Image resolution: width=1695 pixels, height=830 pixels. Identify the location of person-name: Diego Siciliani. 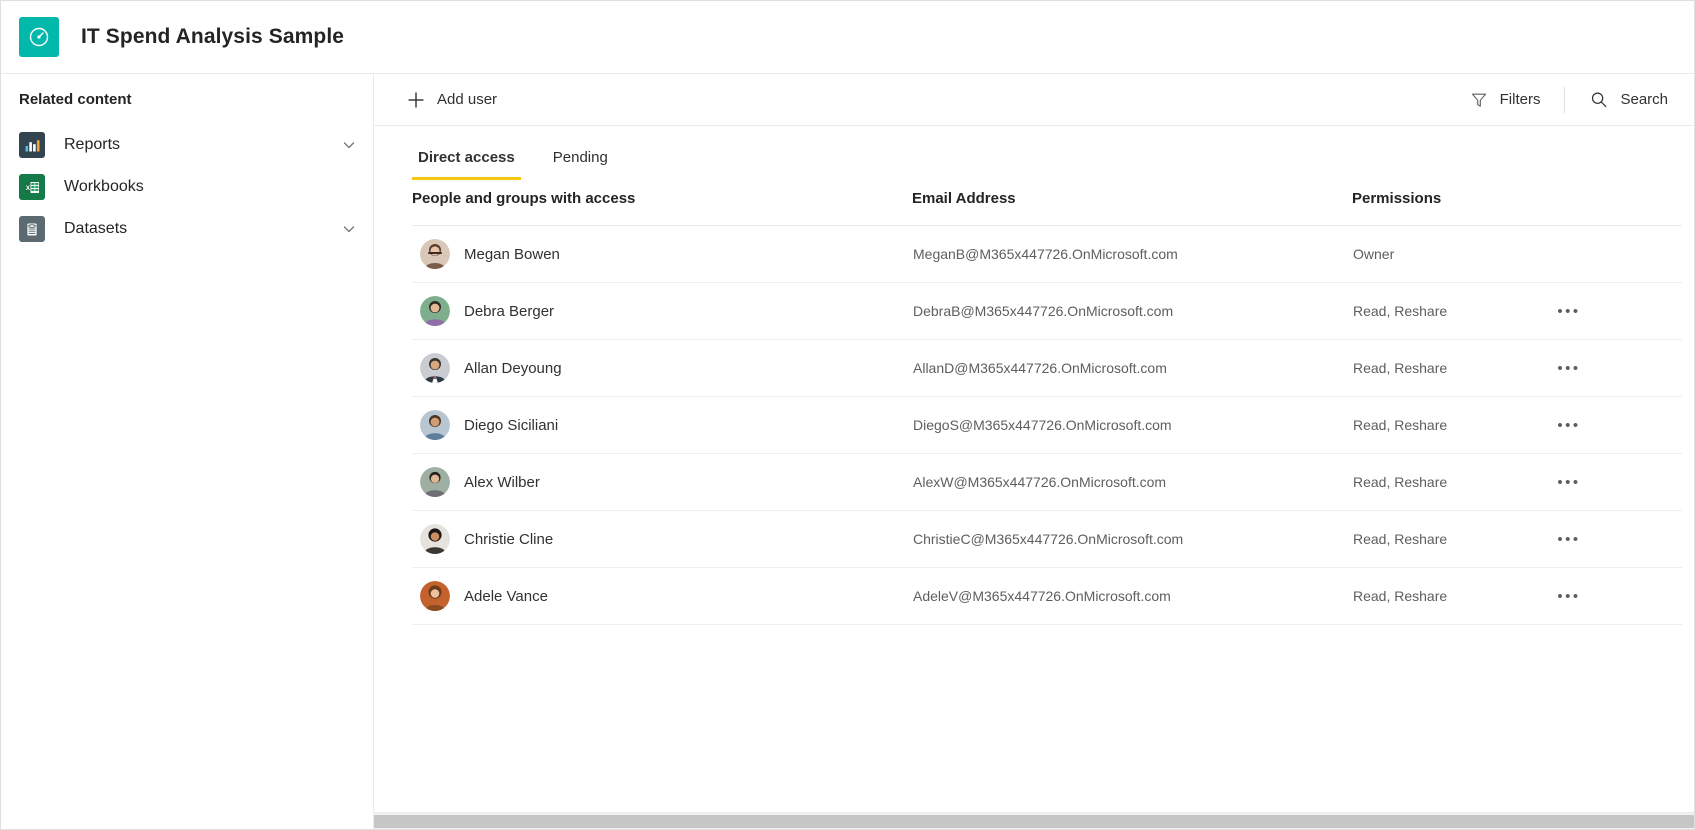
(511, 425).